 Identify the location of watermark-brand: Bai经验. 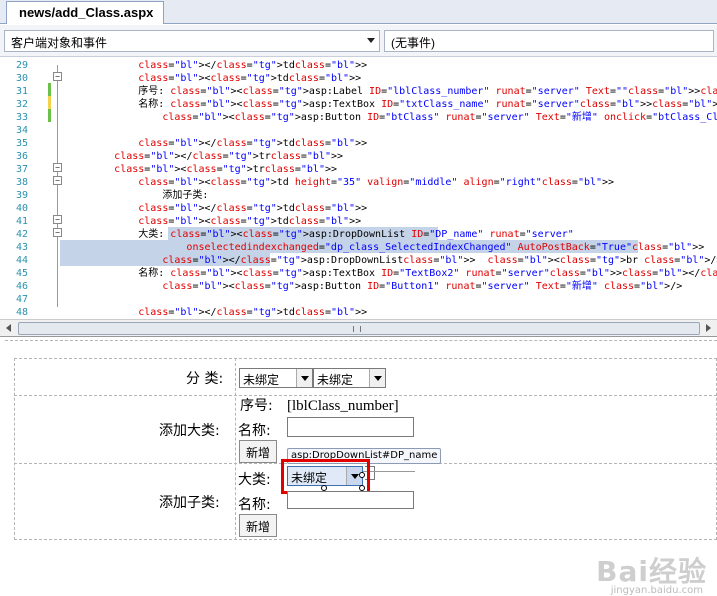
(651, 571).